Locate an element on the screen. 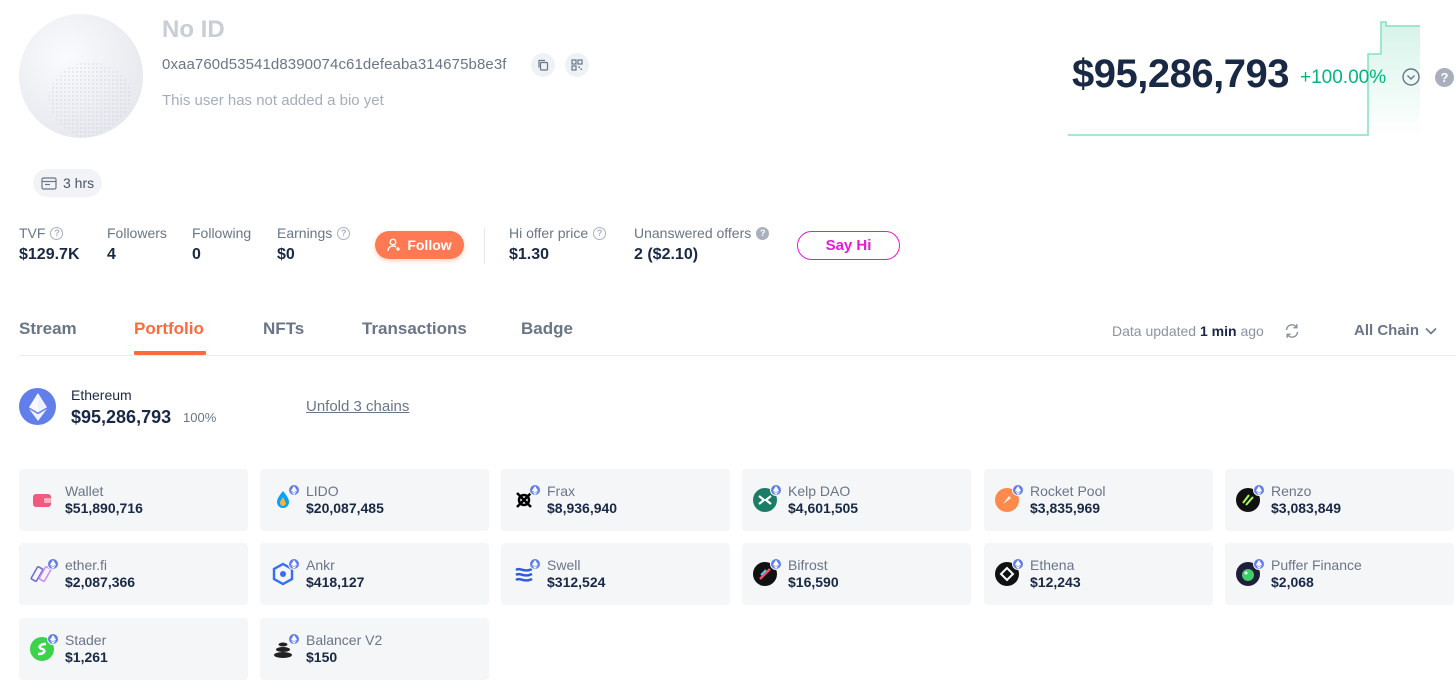  follow-button: Follow is located at coordinates (419, 245).